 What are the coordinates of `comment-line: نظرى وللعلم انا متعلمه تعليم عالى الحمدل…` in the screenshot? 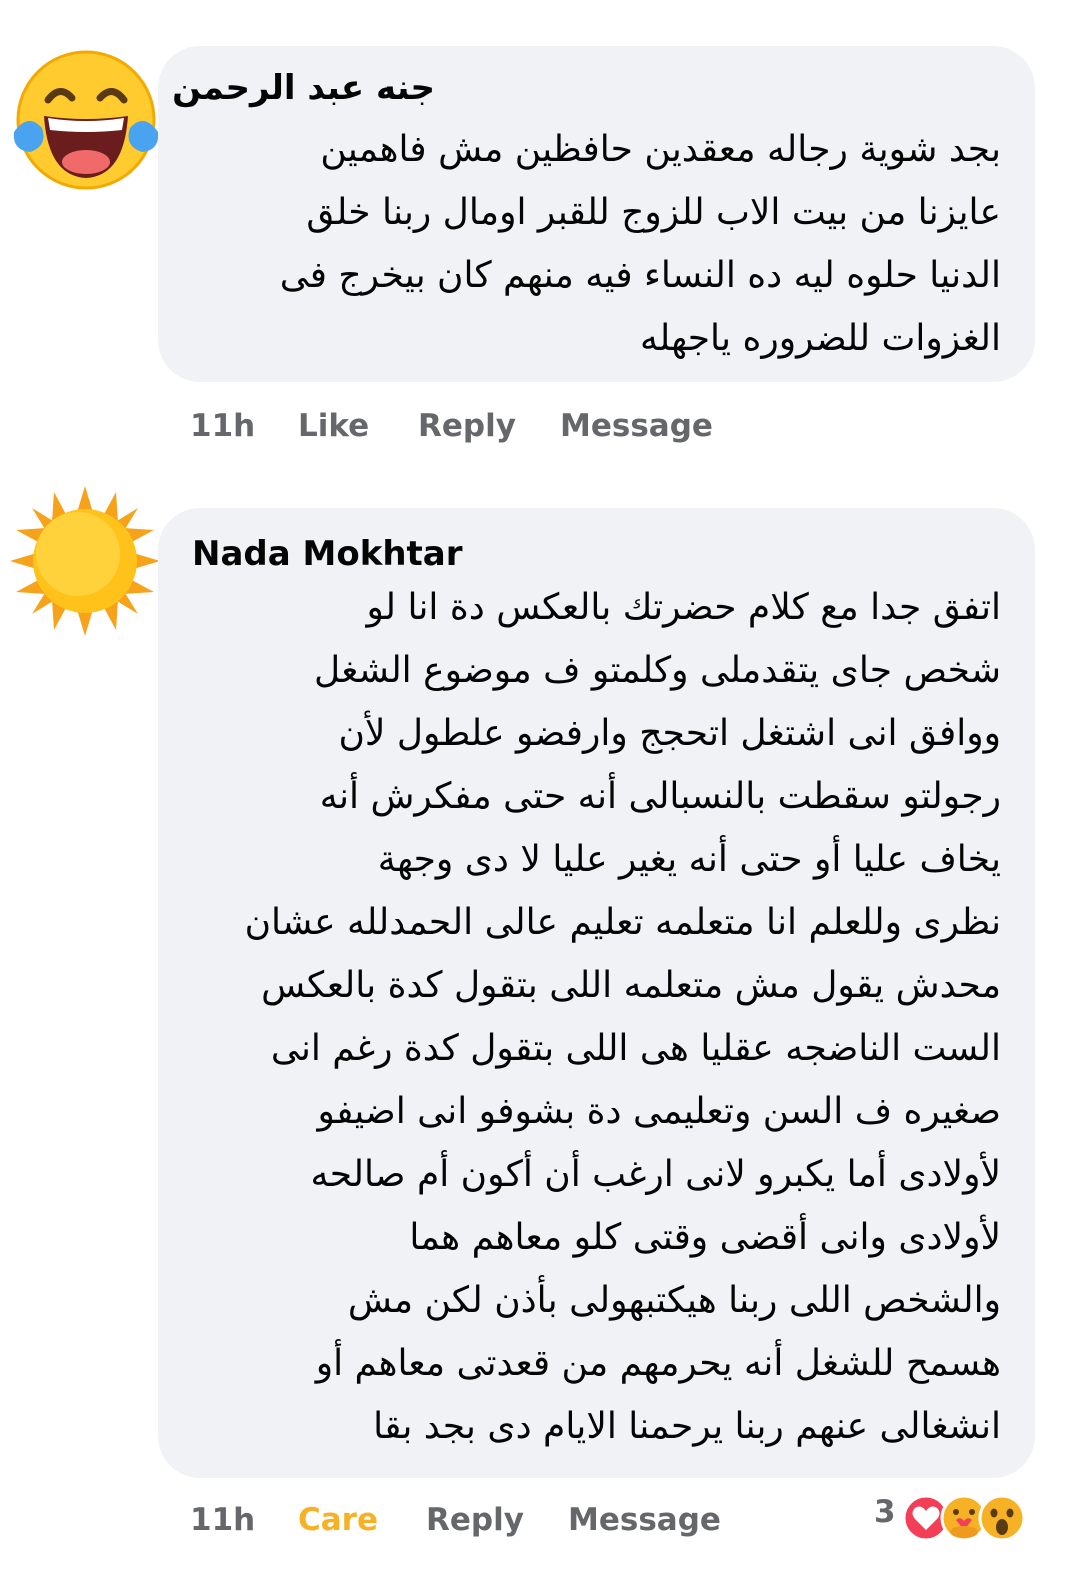 It's located at (622, 922).